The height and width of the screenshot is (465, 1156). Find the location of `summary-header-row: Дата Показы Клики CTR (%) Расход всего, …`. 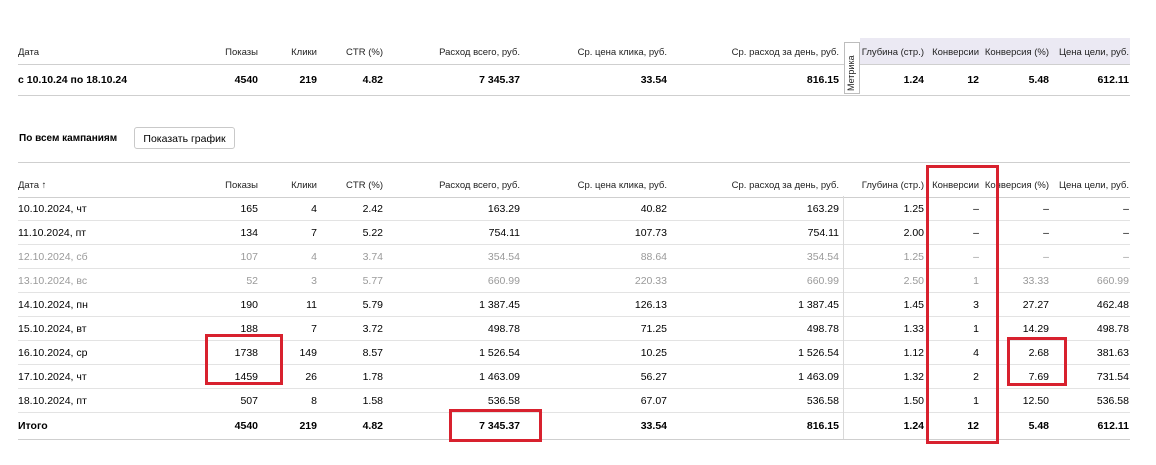

summary-header-row: Дата Показы Клики CTR (%) Расход всего, … is located at coordinates (574, 51).